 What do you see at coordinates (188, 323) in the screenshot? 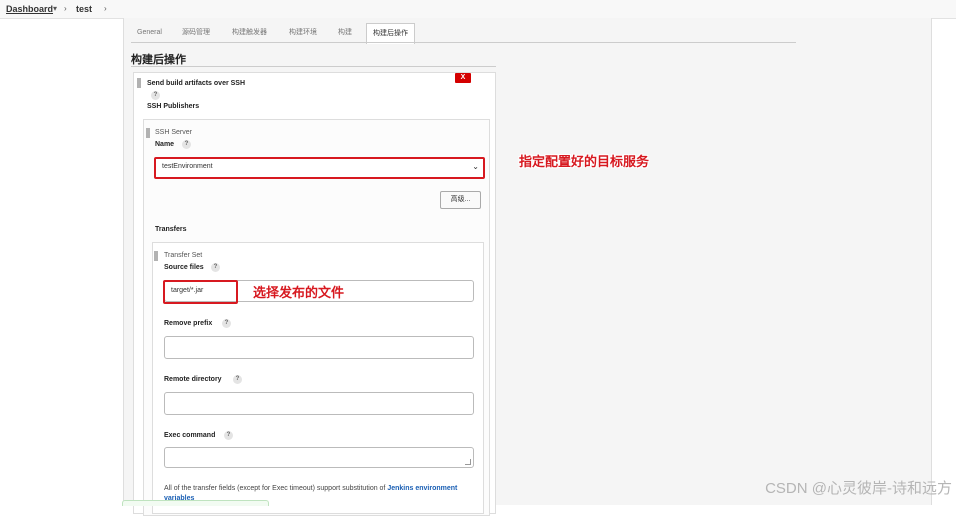
I see `remove-prefix-label: Remove prefix` at bounding box center [188, 323].